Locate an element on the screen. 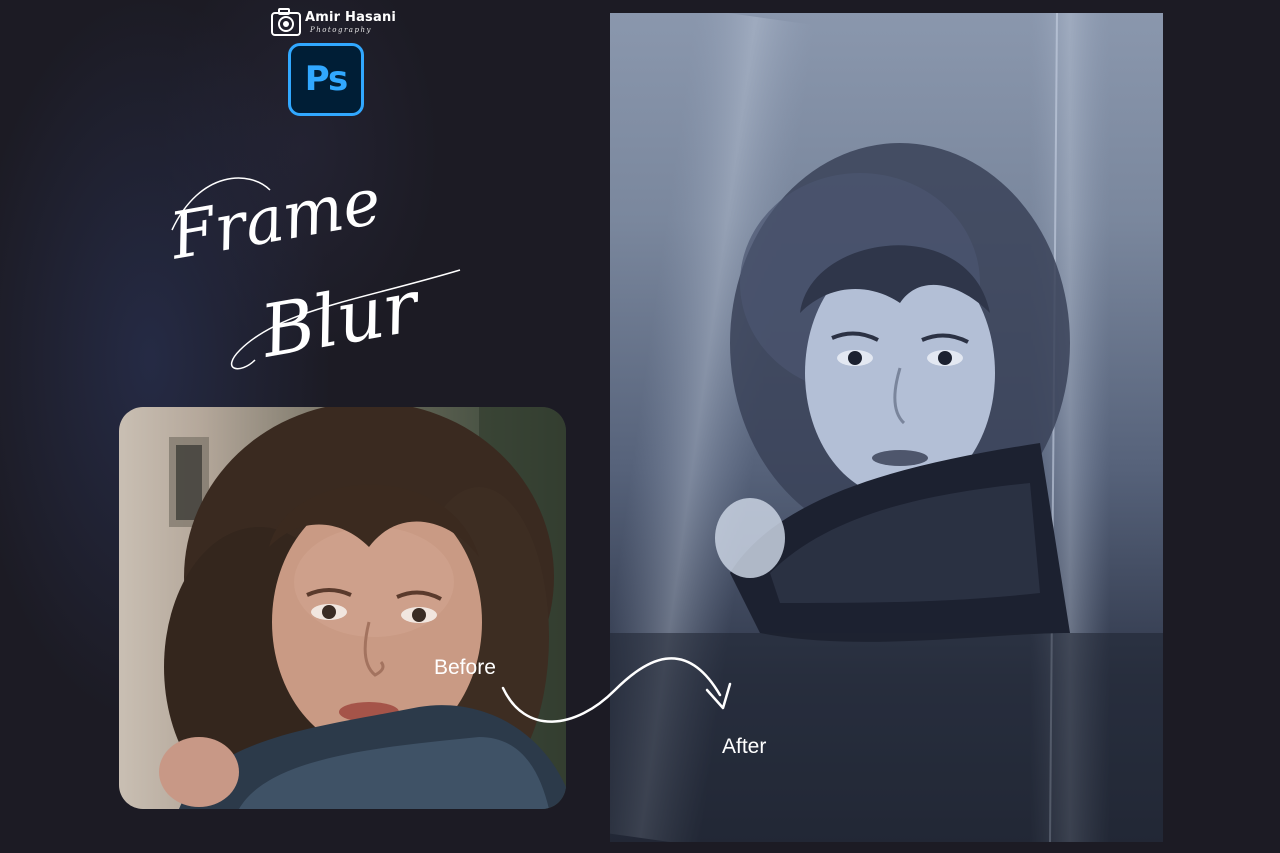 The width and height of the screenshot is (1280, 853). photoshop-icon: Ps is located at coordinates (326, 79).